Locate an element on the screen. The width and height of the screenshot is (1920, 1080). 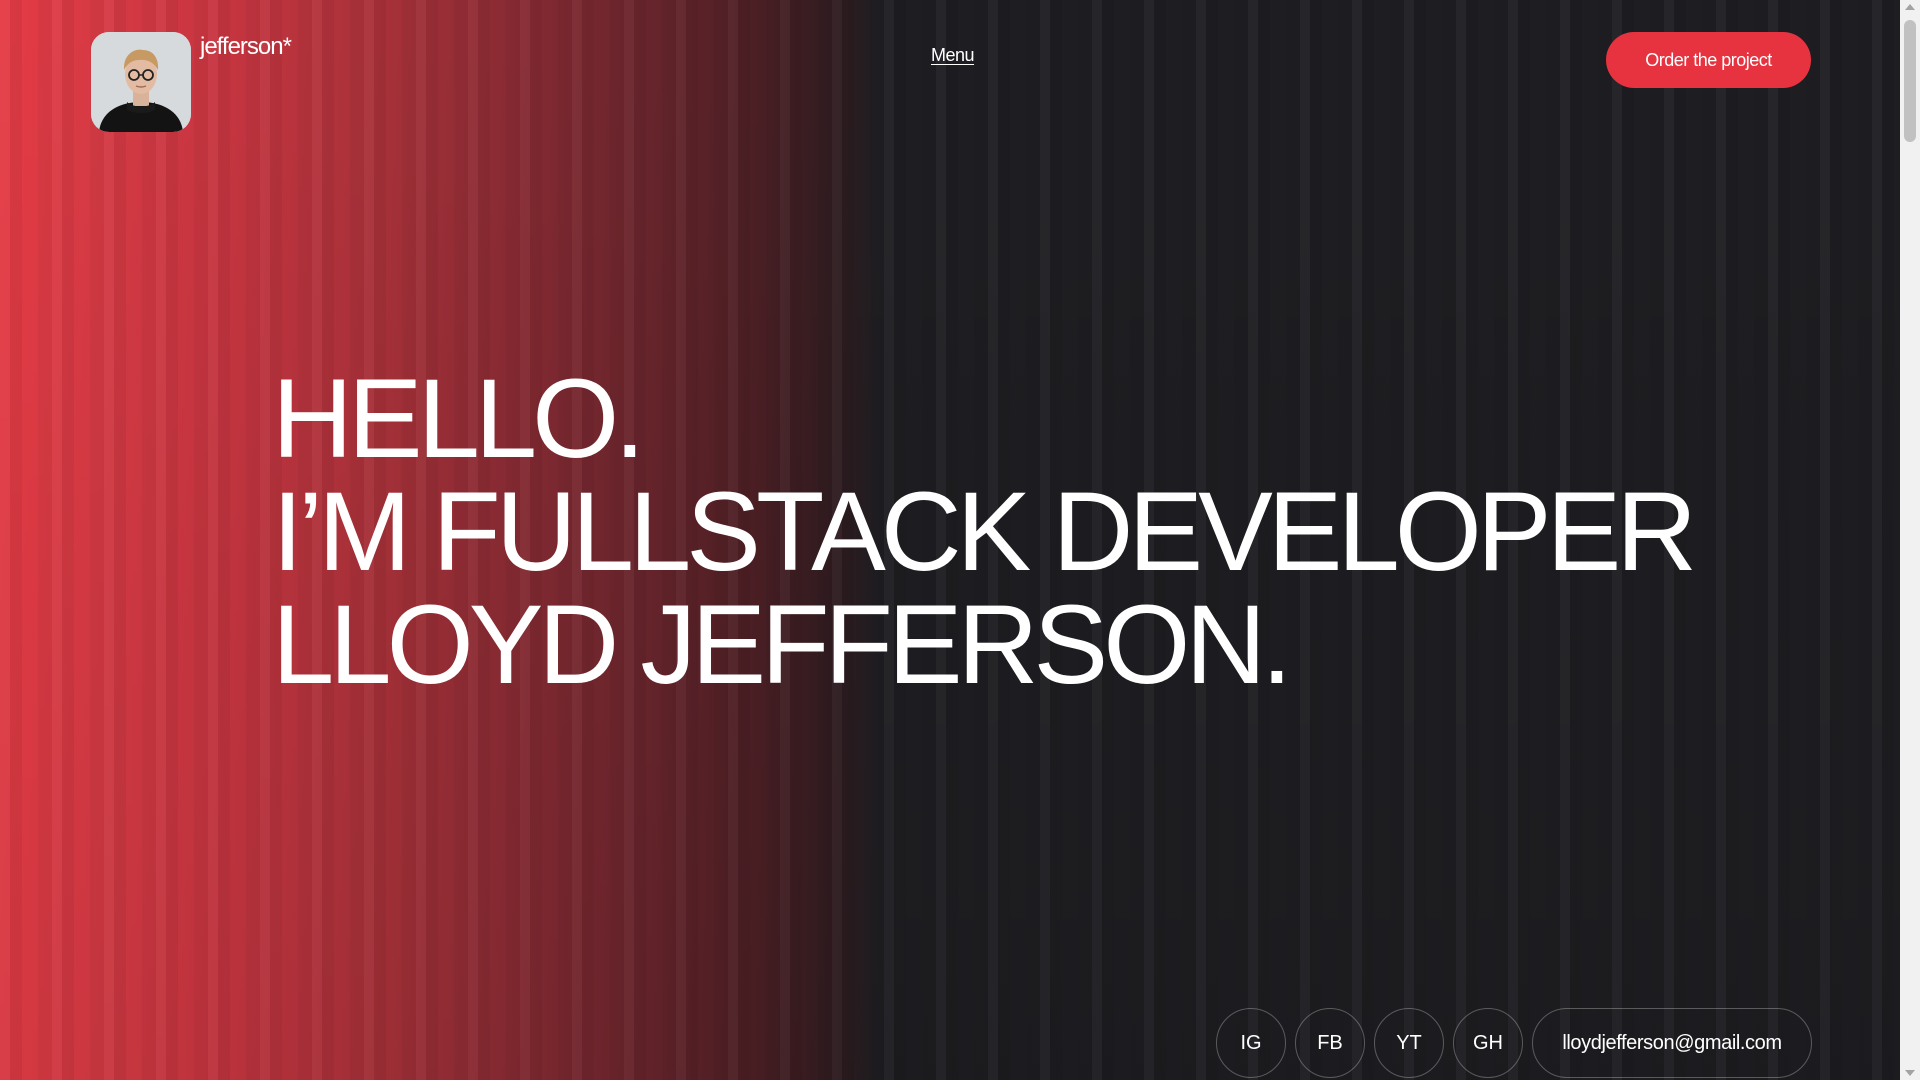
youtube-link: YT is located at coordinates (1409, 1043).